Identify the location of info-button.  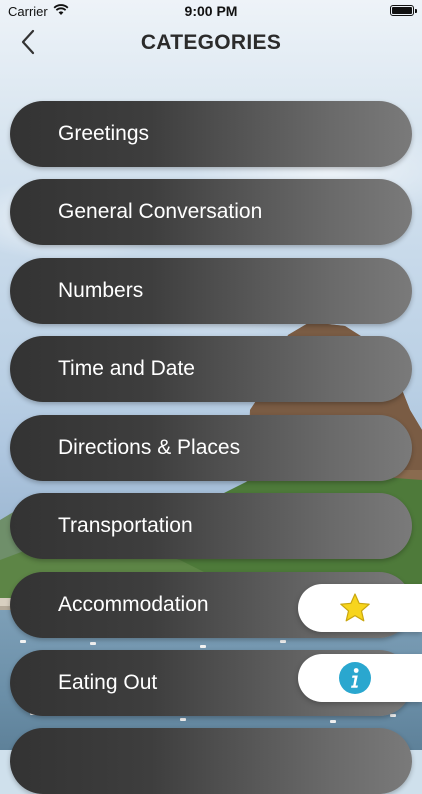
(360, 678).